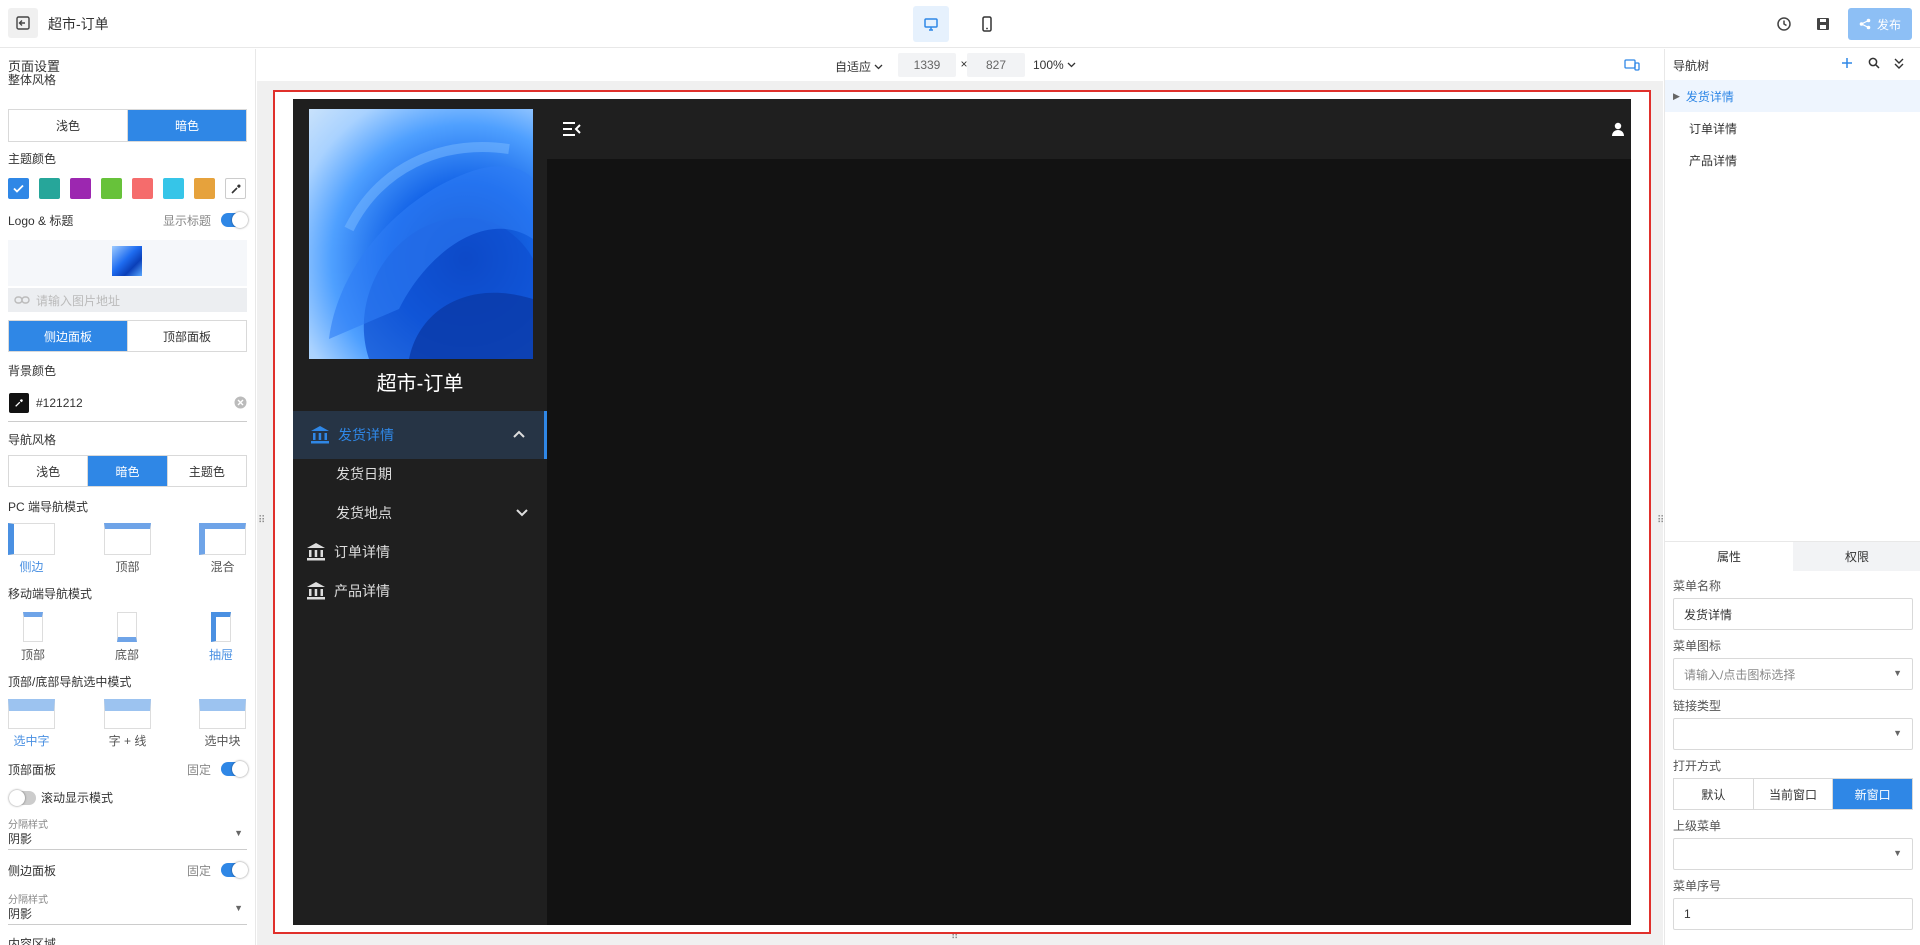 Image resolution: width=1920 pixels, height=945 pixels. Describe the element at coordinates (234, 870) in the screenshot. I see `side-panel-fixed-toggle` at that location.